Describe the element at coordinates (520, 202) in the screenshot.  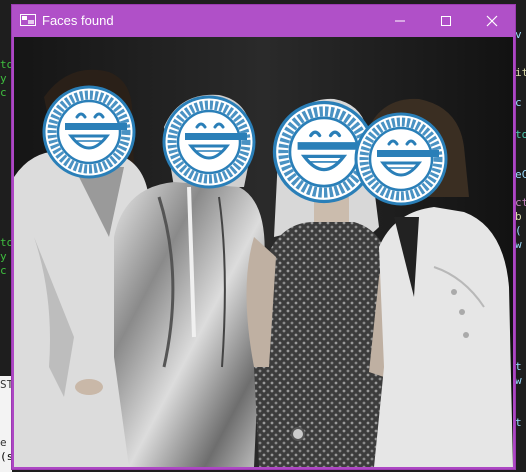
I see `editor-fragment: ct` at that location.